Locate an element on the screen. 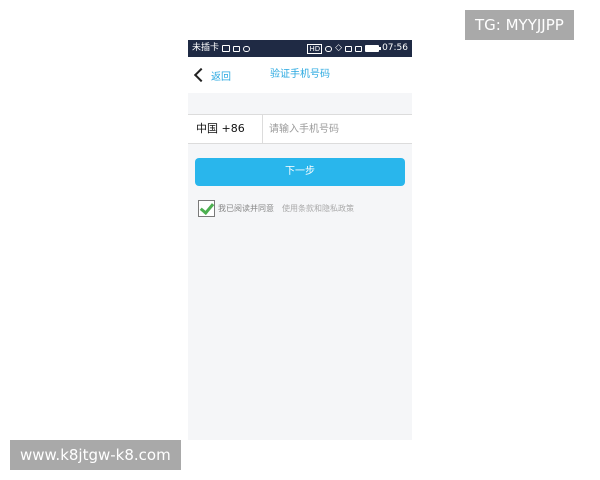 This screenshot has width=600, height=480. app-notification-icon is located at coordinates (237, 48).